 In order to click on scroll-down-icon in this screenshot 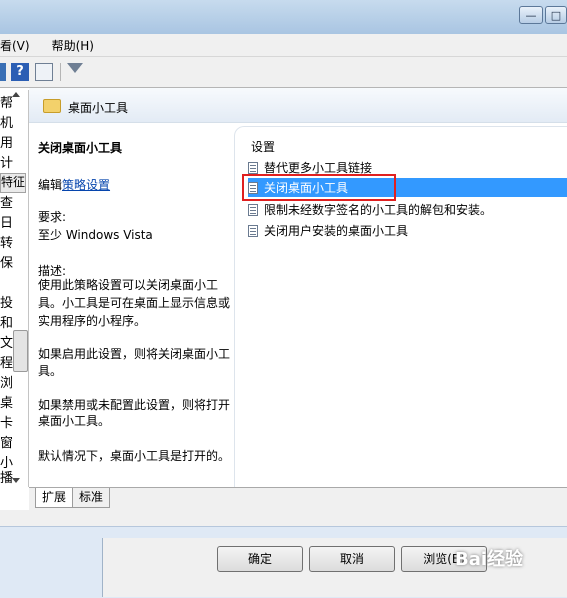, I will do `click(16, 480)`.